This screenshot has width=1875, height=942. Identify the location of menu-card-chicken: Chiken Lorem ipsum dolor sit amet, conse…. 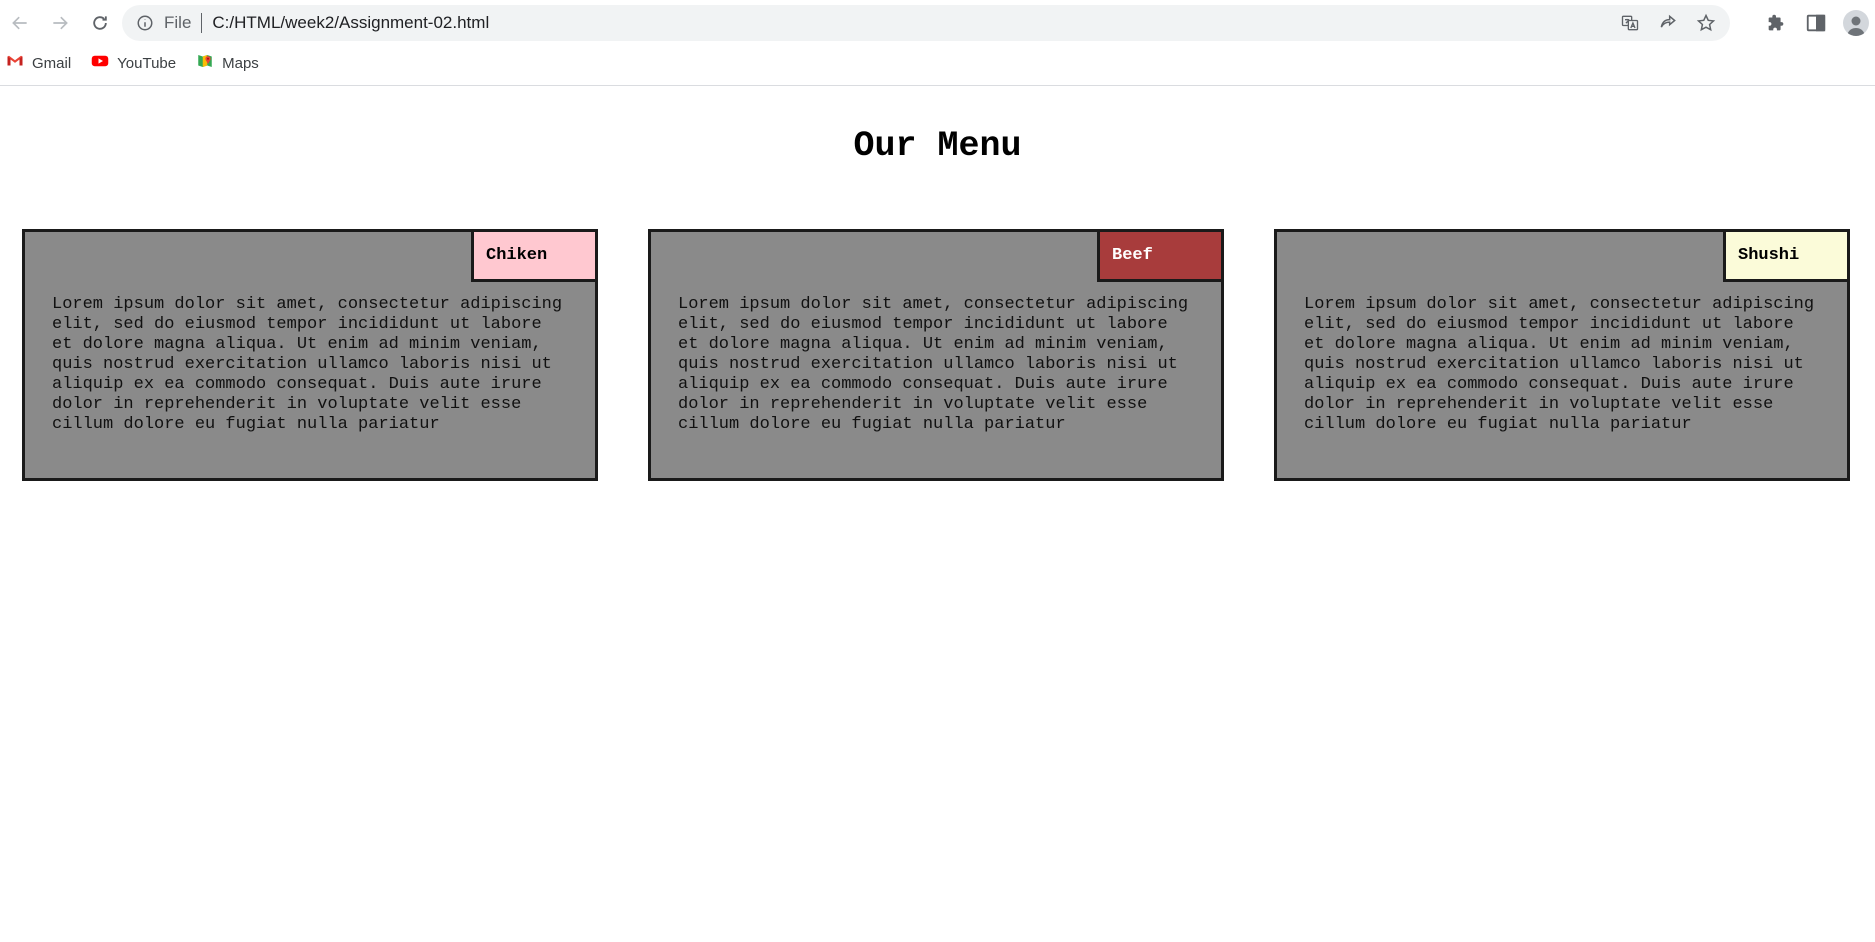
(310, 355).